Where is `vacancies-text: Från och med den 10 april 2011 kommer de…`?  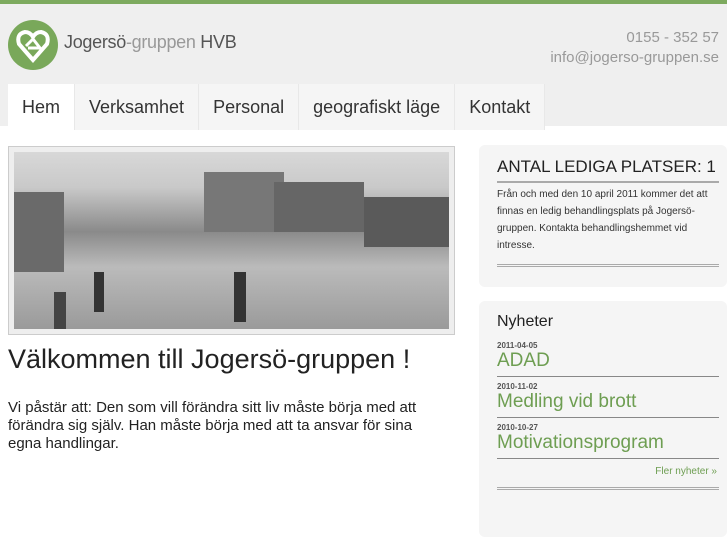 vacancies-text: Från och med den 10 april 2011 kommer de… is located at coordinates (602, 220).